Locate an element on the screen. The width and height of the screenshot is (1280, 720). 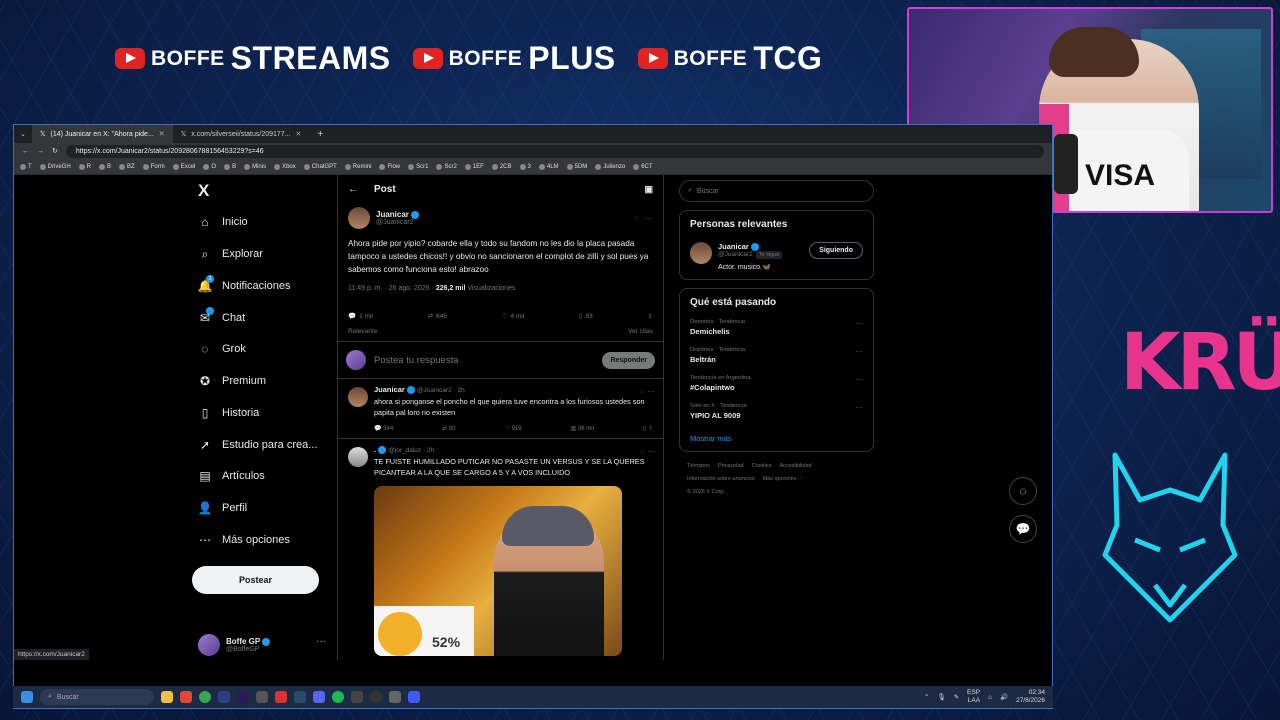
pen-icon: ✎ is located at coordinates (956, 697).